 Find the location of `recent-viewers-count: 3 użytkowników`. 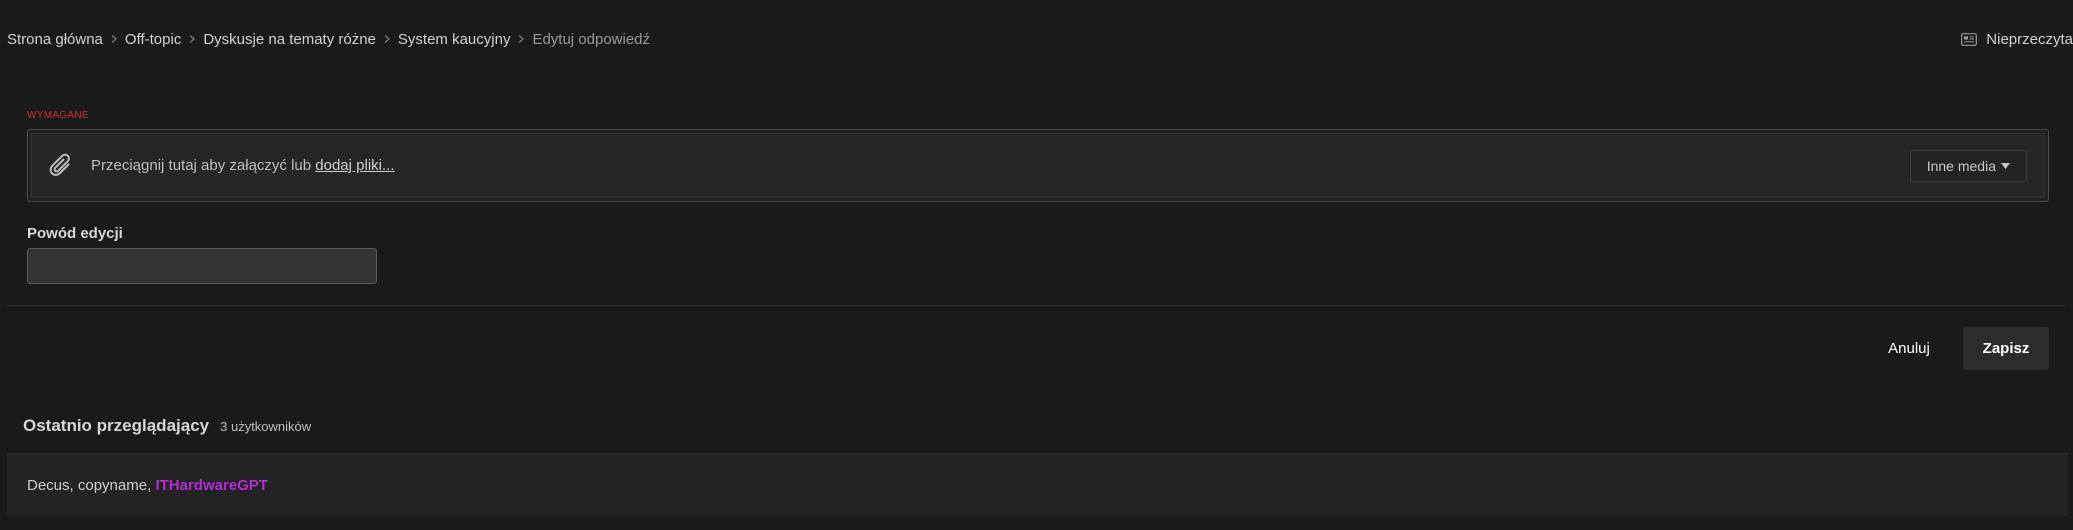

recent-viewers-count: 3 użytkowników is located at coordinates (266, 426).